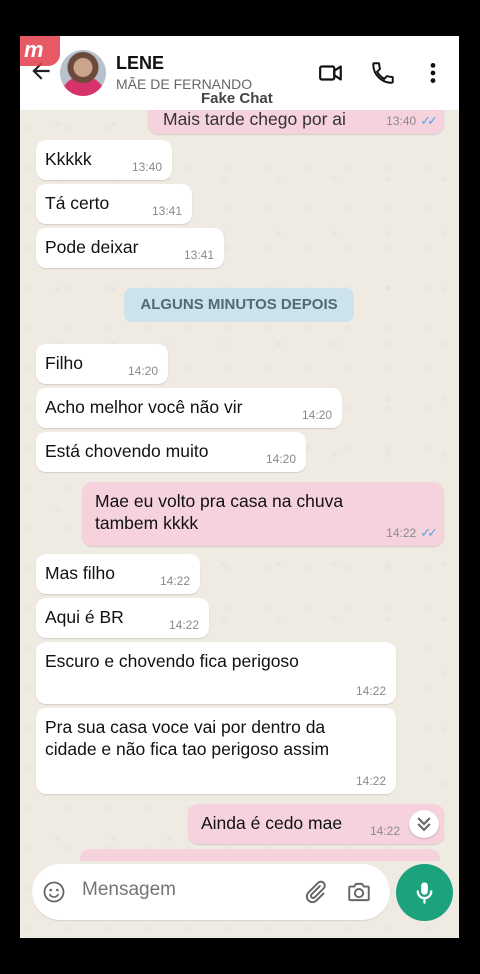 This screenshot has height=974, width=480. Describe the element at coordinates (68, 159) in the screenshot. I see `message-text: Kkkkk` at that location.